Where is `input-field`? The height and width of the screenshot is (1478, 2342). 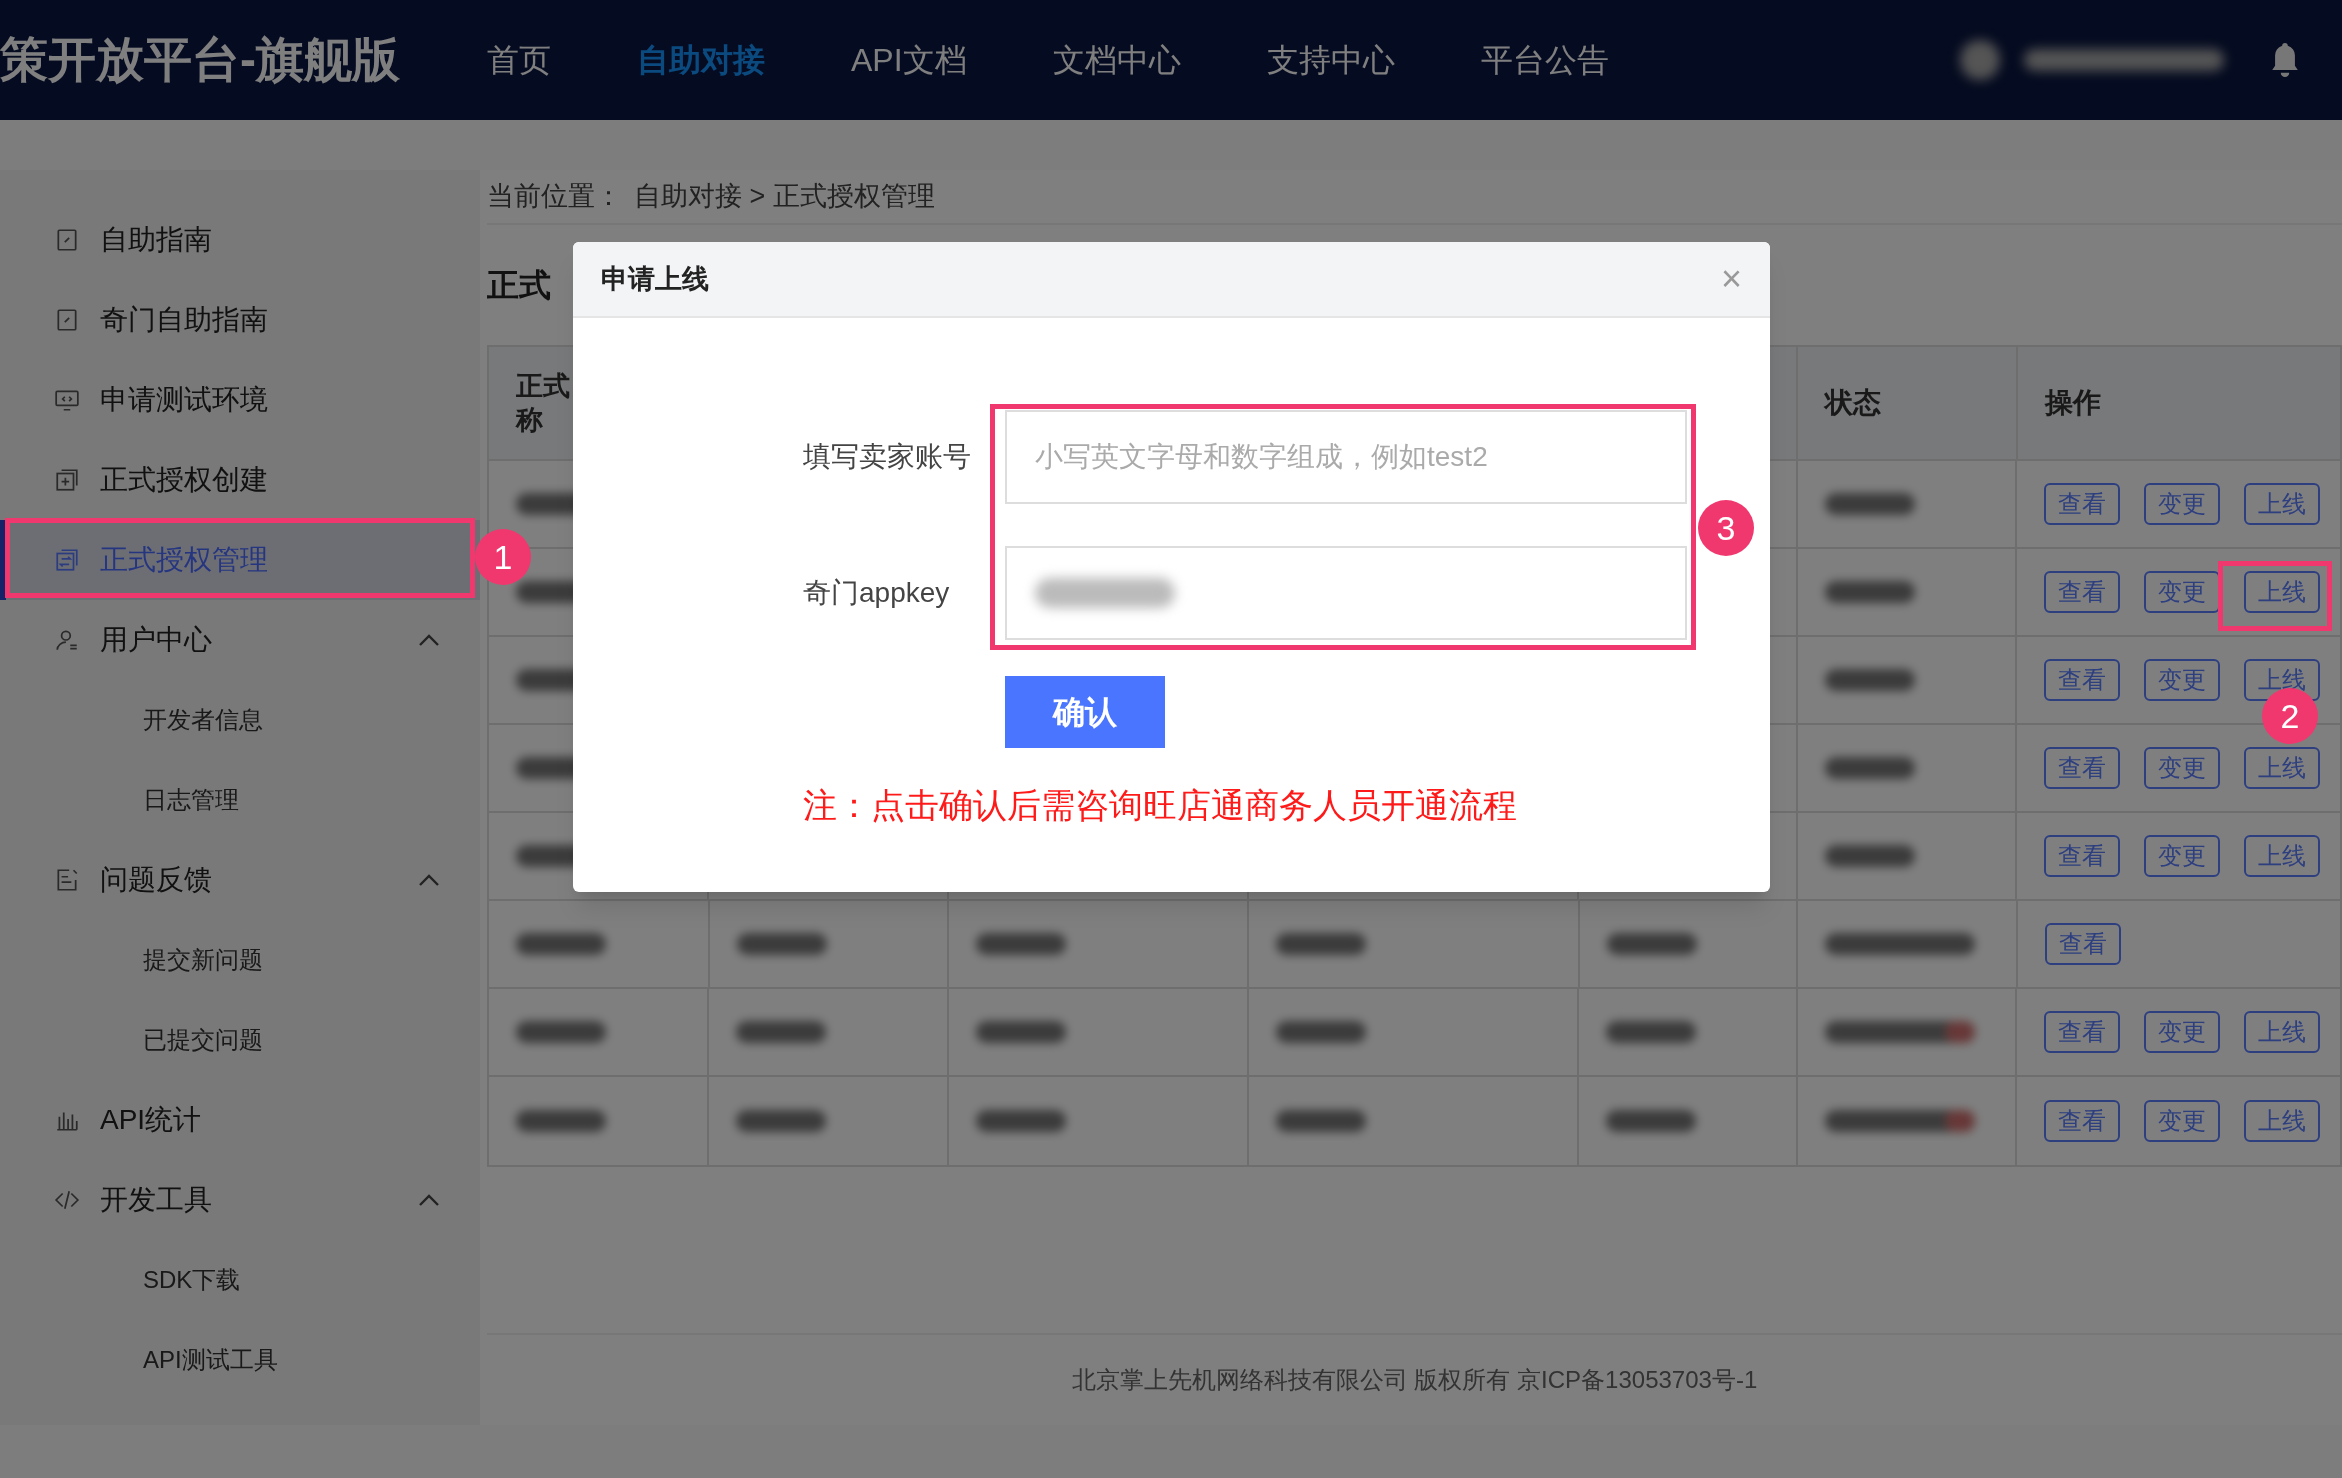
input-field is located at coordinates (1346, 593).